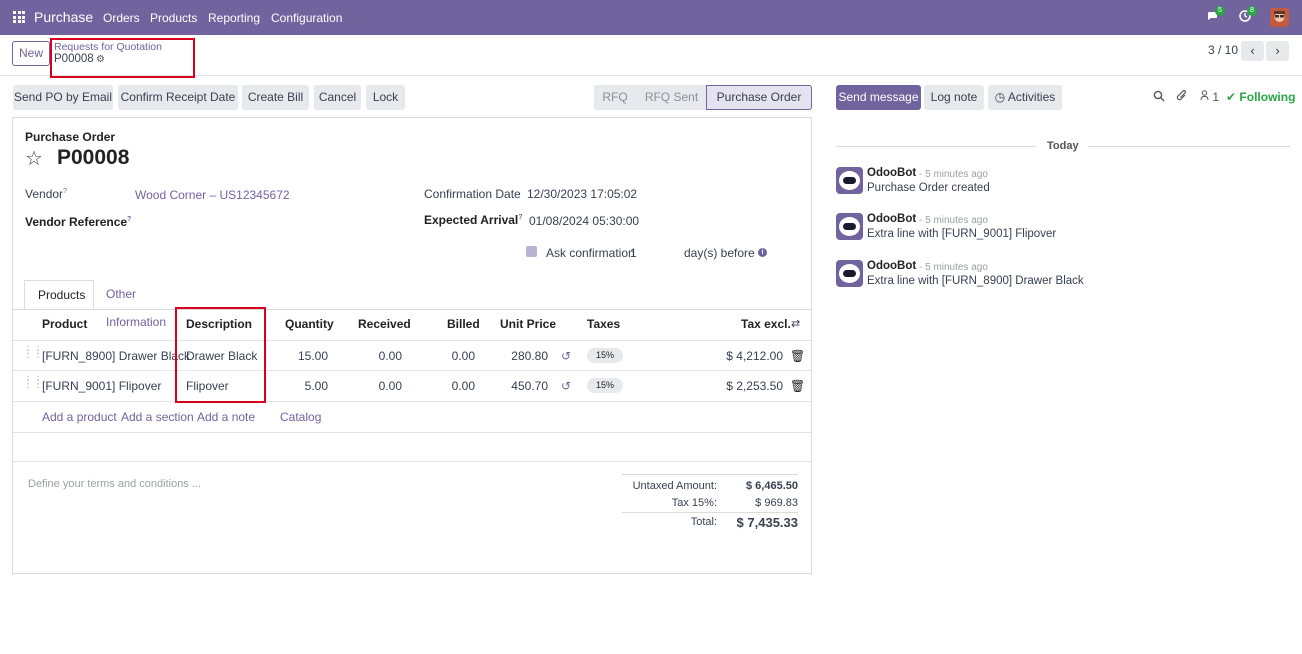  I want to click on days-before-label: day(s) before, so click(719, 253).